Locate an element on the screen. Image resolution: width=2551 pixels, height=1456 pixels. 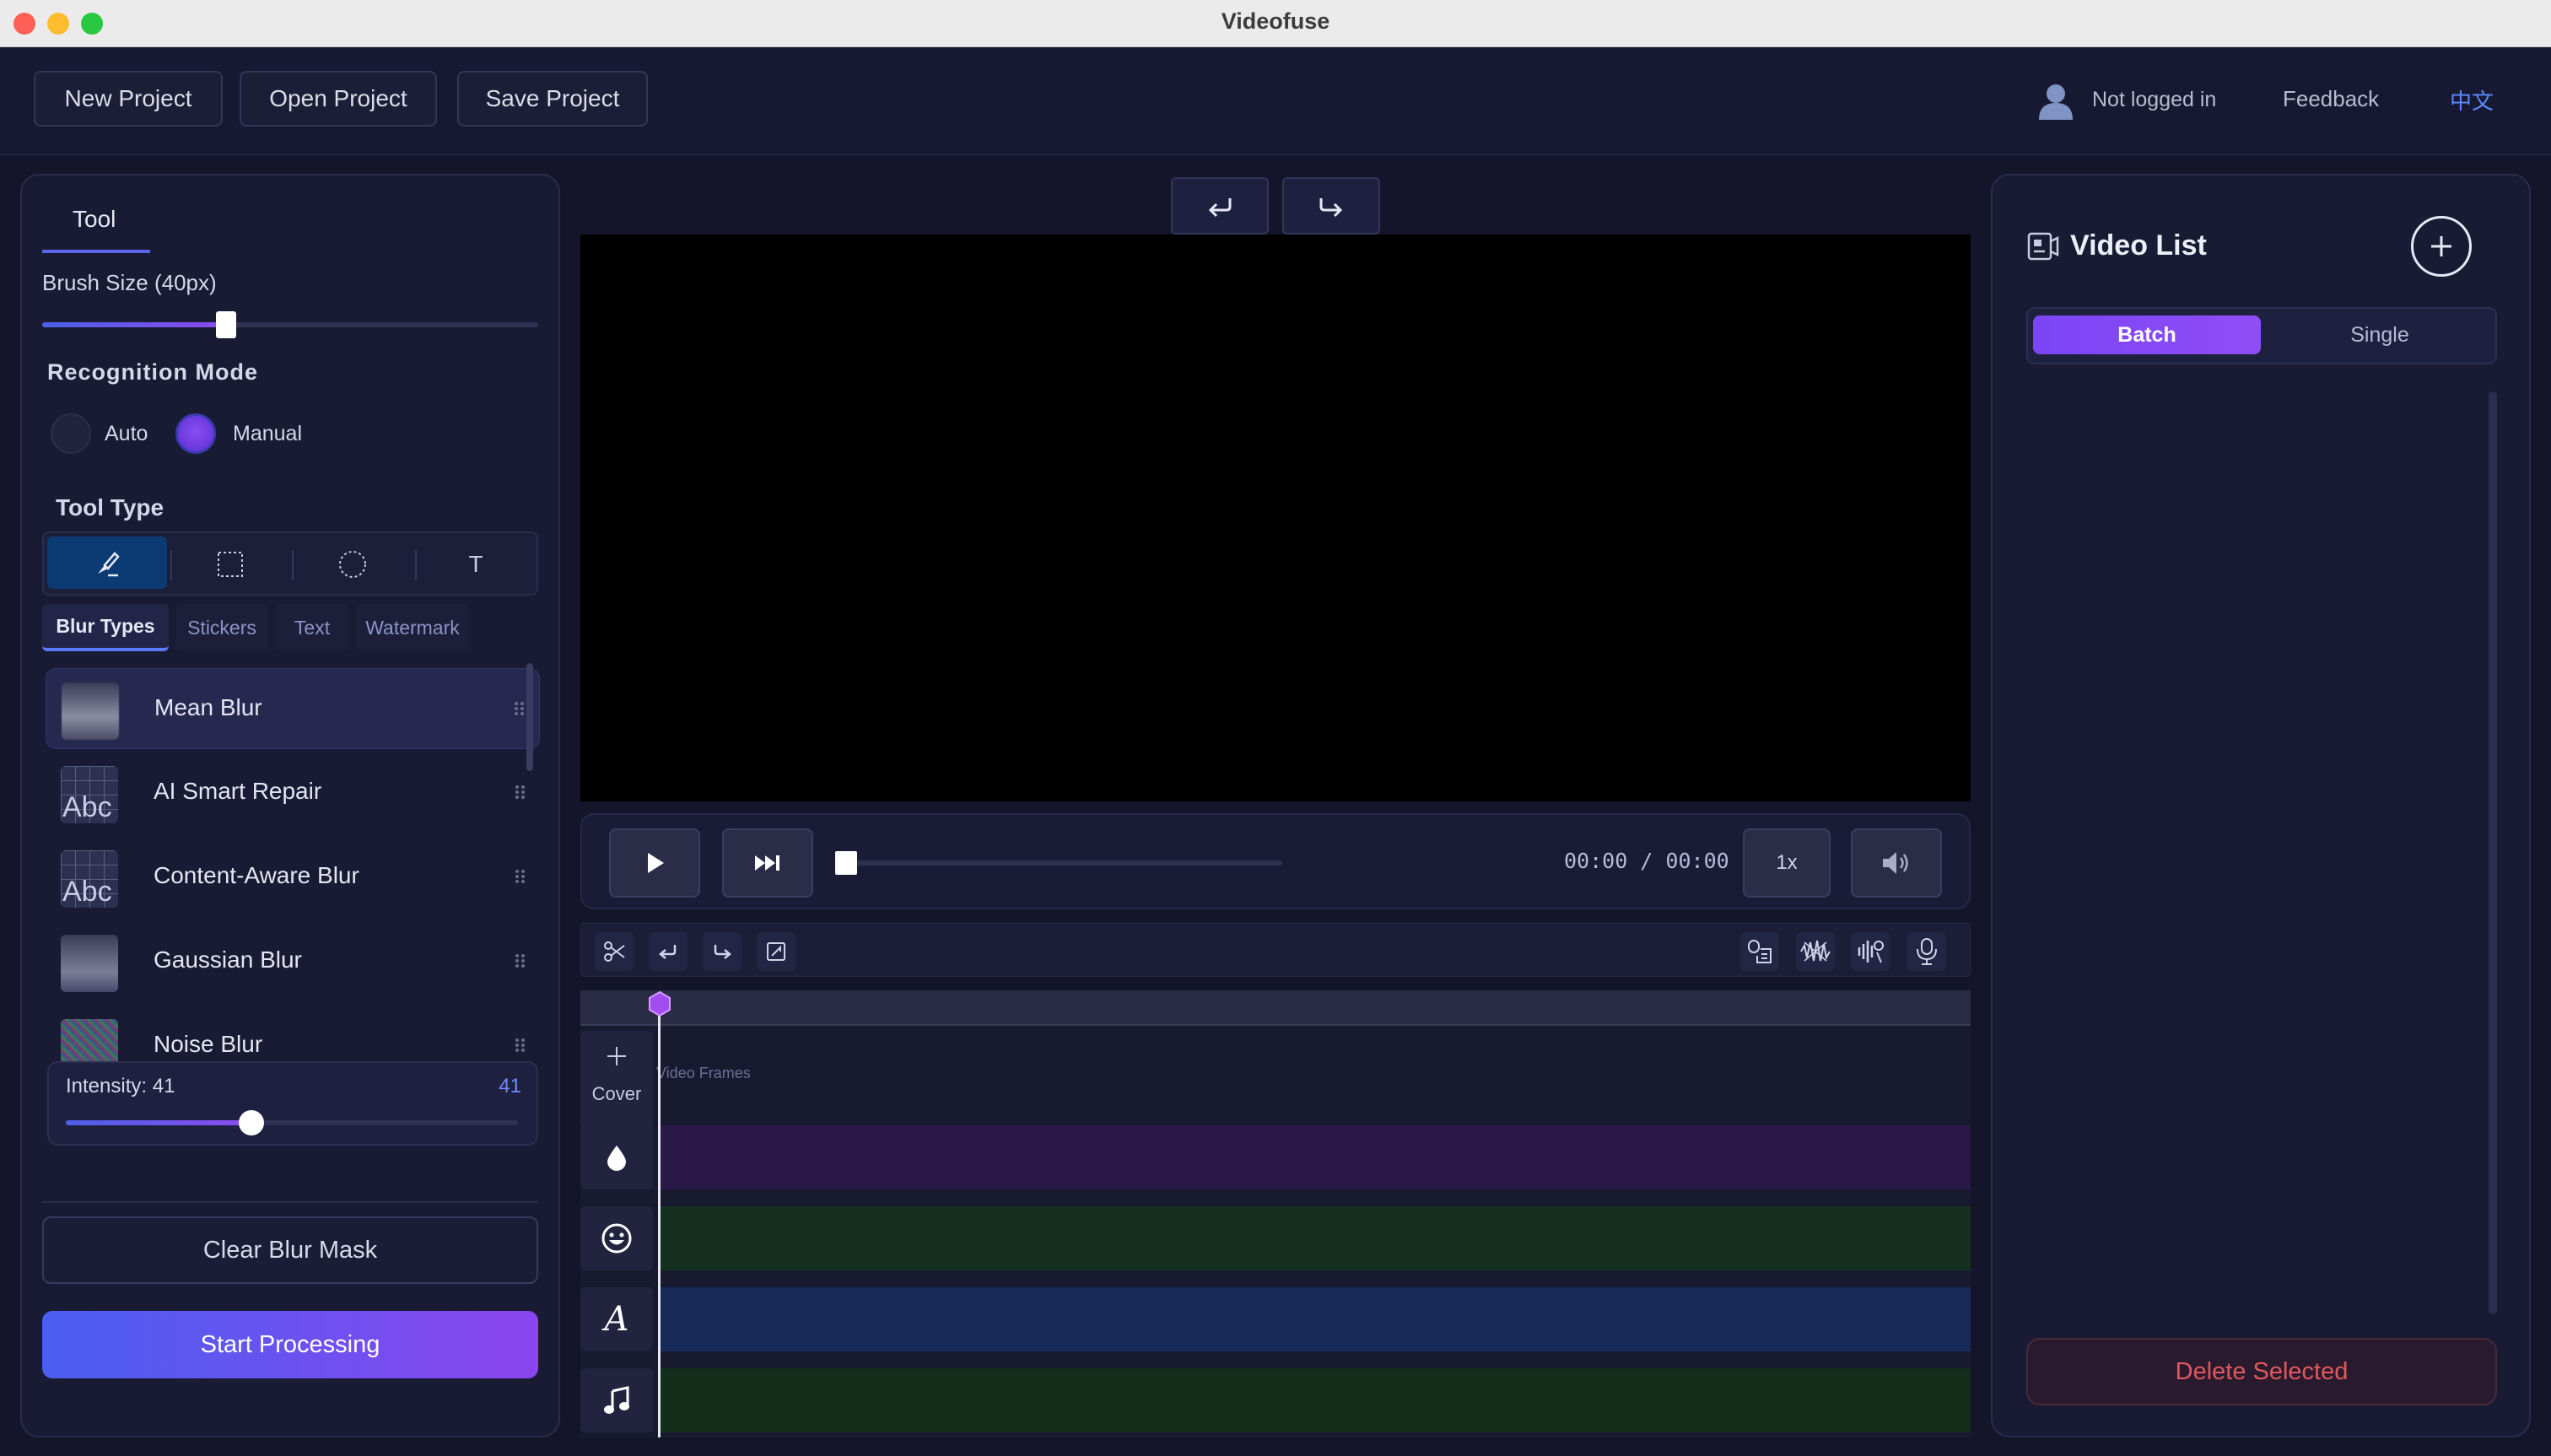
rectangle-tool-button is located at coordinates (230, 564).